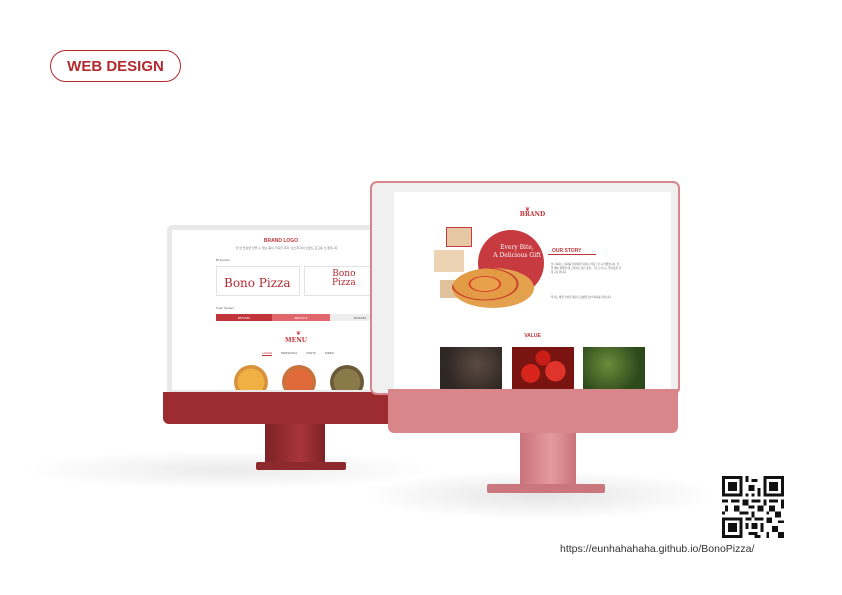  What do you see at coordinates (548, 460) in the screenshot?
I see `right-monitor-stand` at bounding box center [548, 460].